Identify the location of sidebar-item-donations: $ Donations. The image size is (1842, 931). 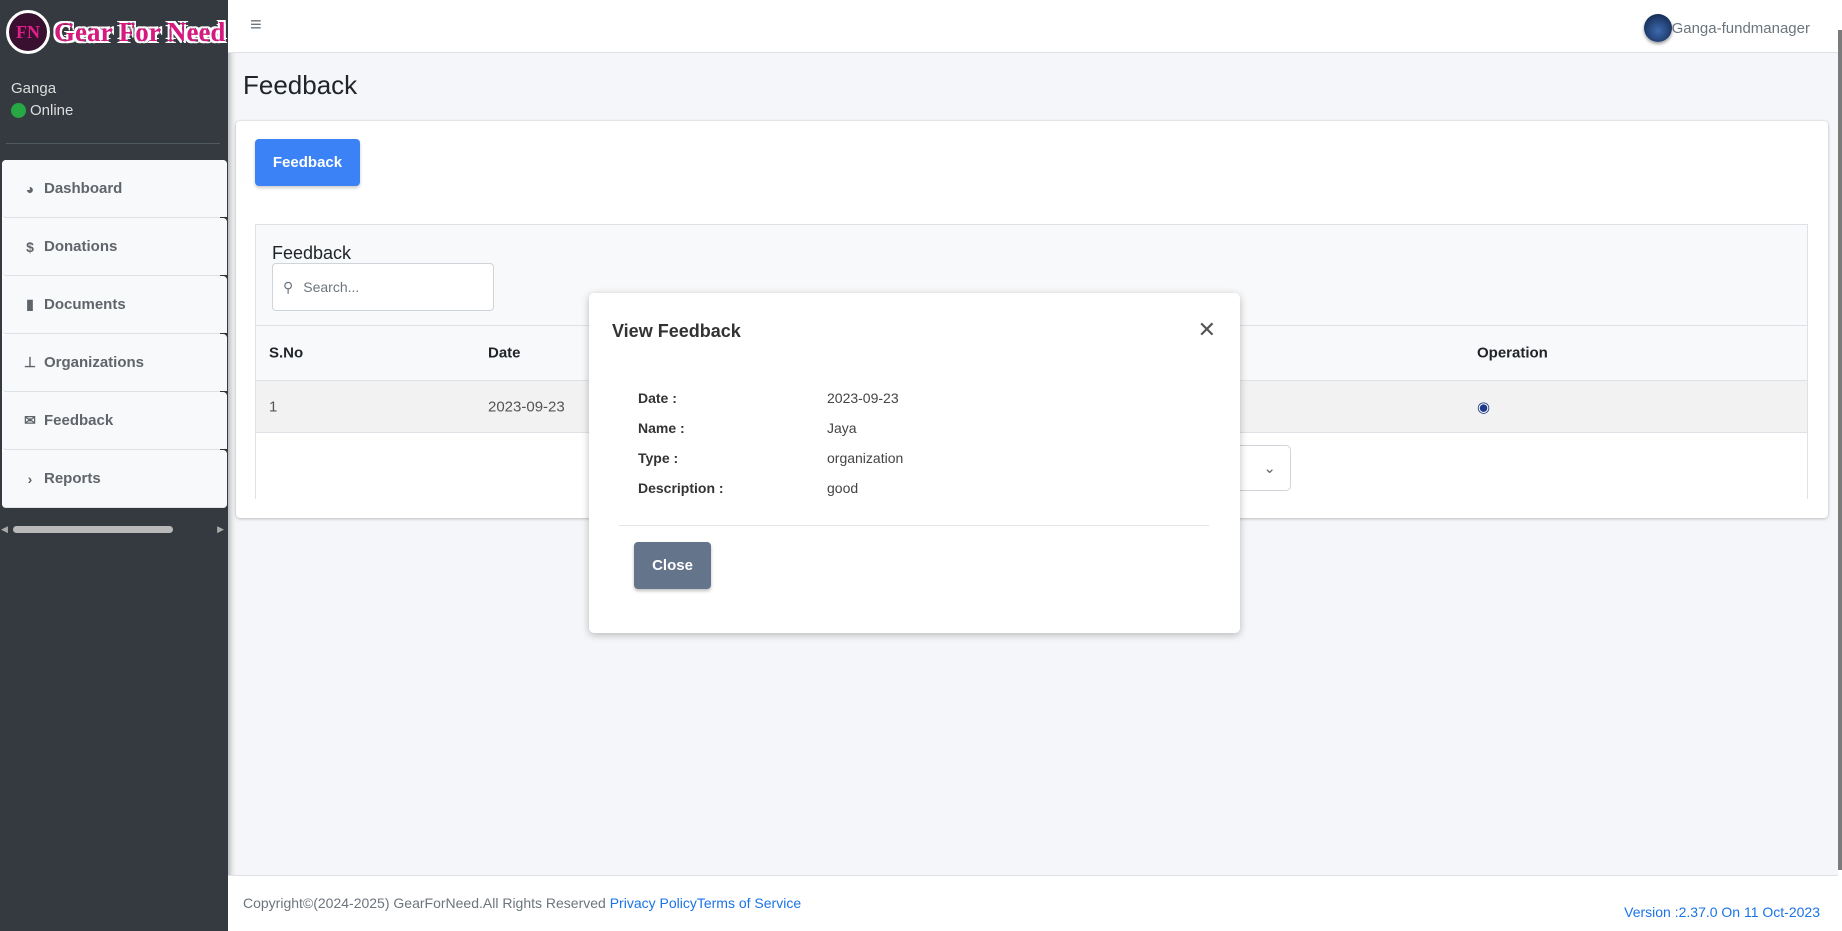
(114, 248).